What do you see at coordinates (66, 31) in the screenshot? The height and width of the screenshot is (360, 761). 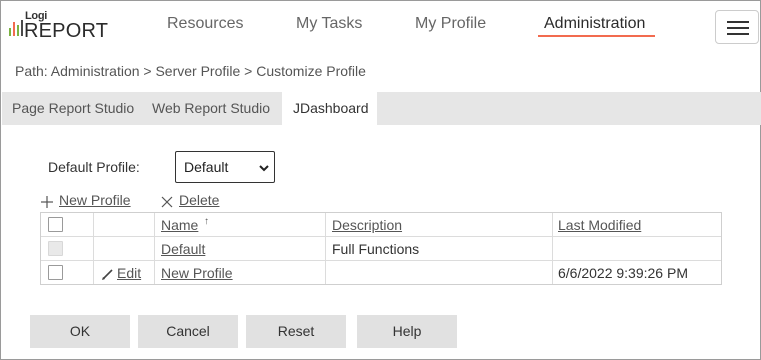 I see `logo-text-report: REPORT` at bounding box center [66, 31].